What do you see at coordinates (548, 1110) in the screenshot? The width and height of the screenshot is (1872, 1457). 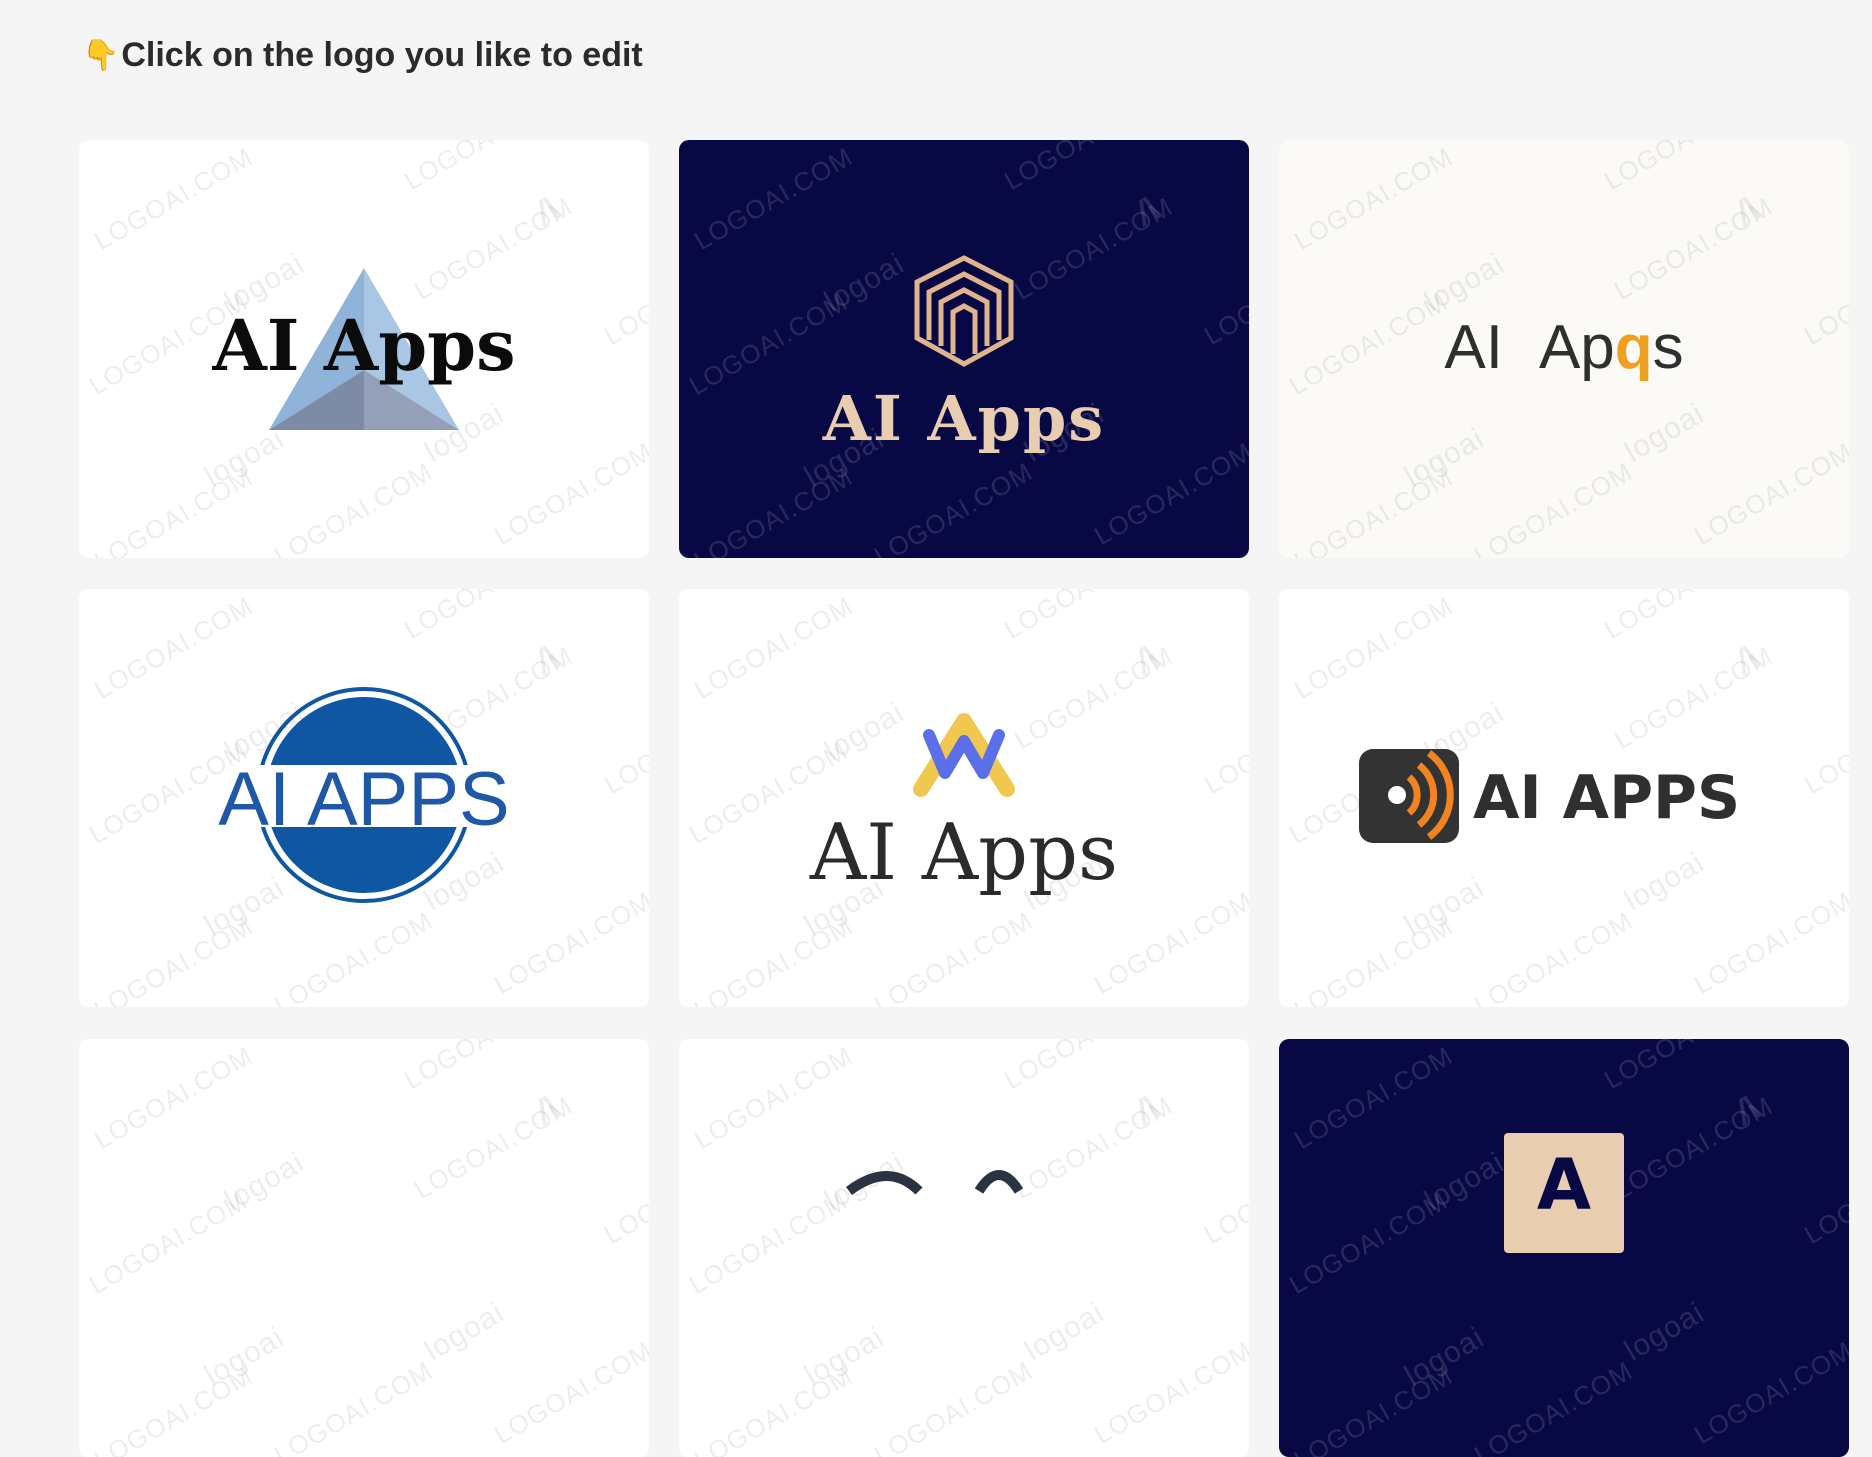 I see `watermark-text: /\` at bounding box center [548, 1110].